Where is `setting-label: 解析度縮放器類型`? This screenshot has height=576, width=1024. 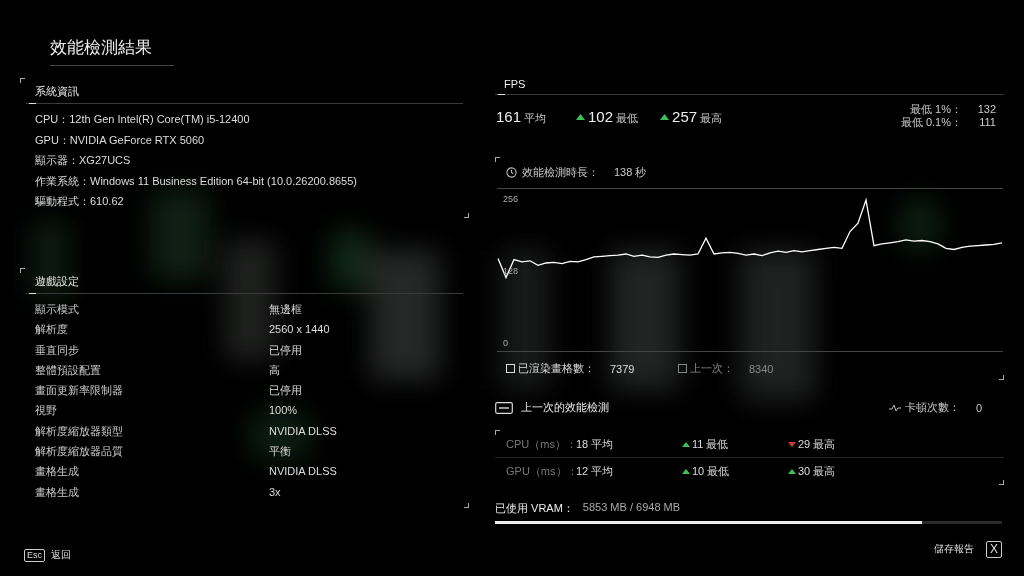 setting-label: 解析度縮放器類型 is located at coordinates (79, 431).